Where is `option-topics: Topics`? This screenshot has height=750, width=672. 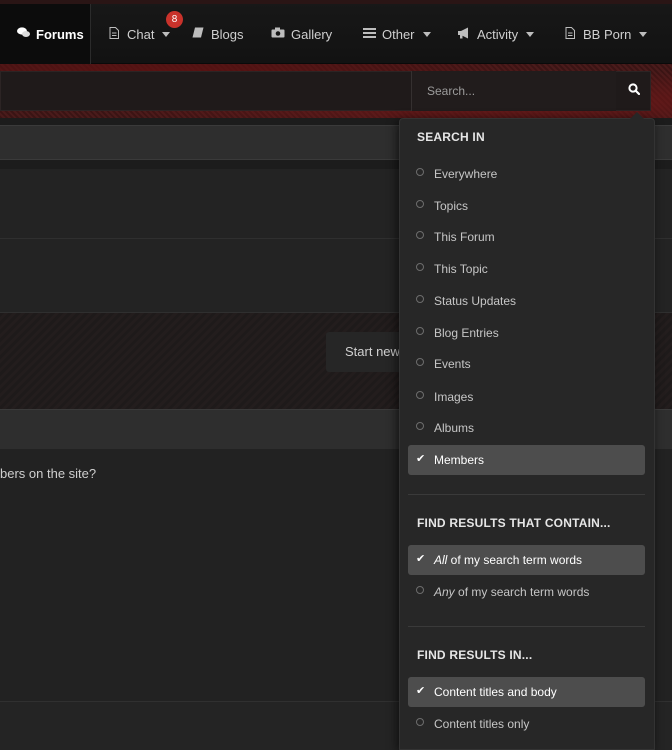 option-topics: Topics is located at coordinates (526, 206).